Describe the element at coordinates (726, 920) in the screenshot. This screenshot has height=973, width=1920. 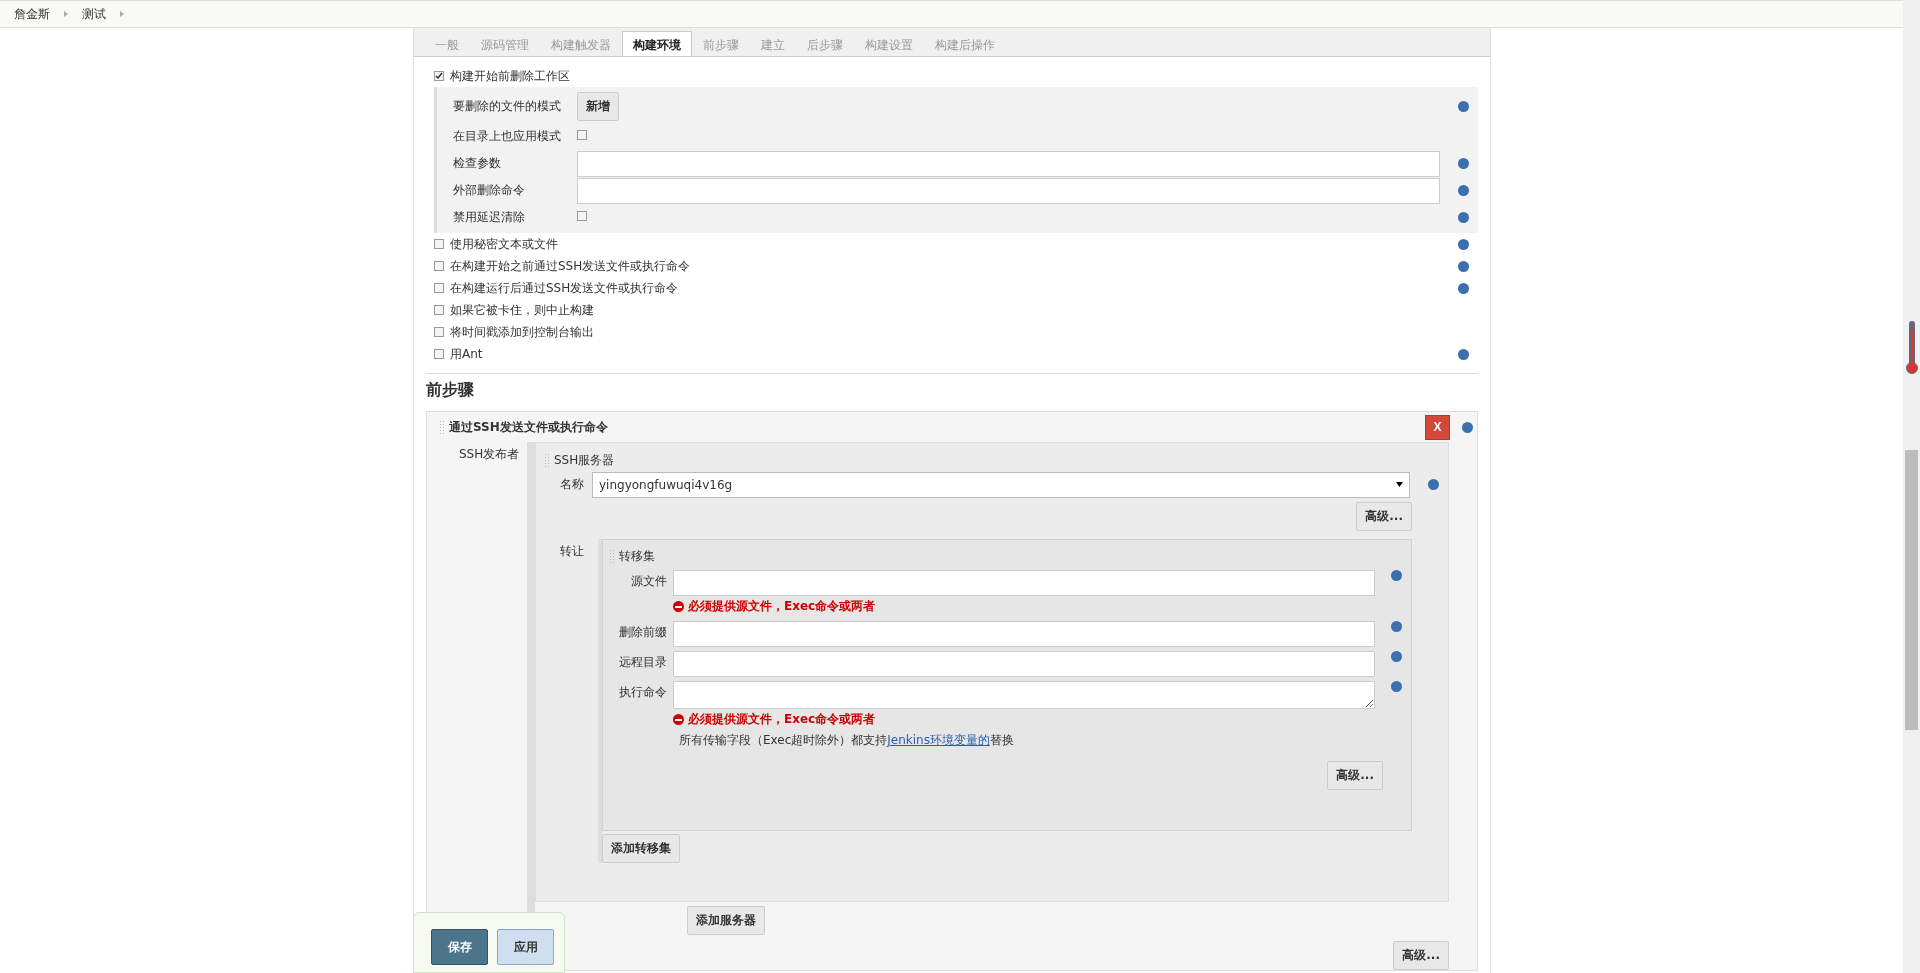
I see `add-server-button: 添加服务器` at that location.